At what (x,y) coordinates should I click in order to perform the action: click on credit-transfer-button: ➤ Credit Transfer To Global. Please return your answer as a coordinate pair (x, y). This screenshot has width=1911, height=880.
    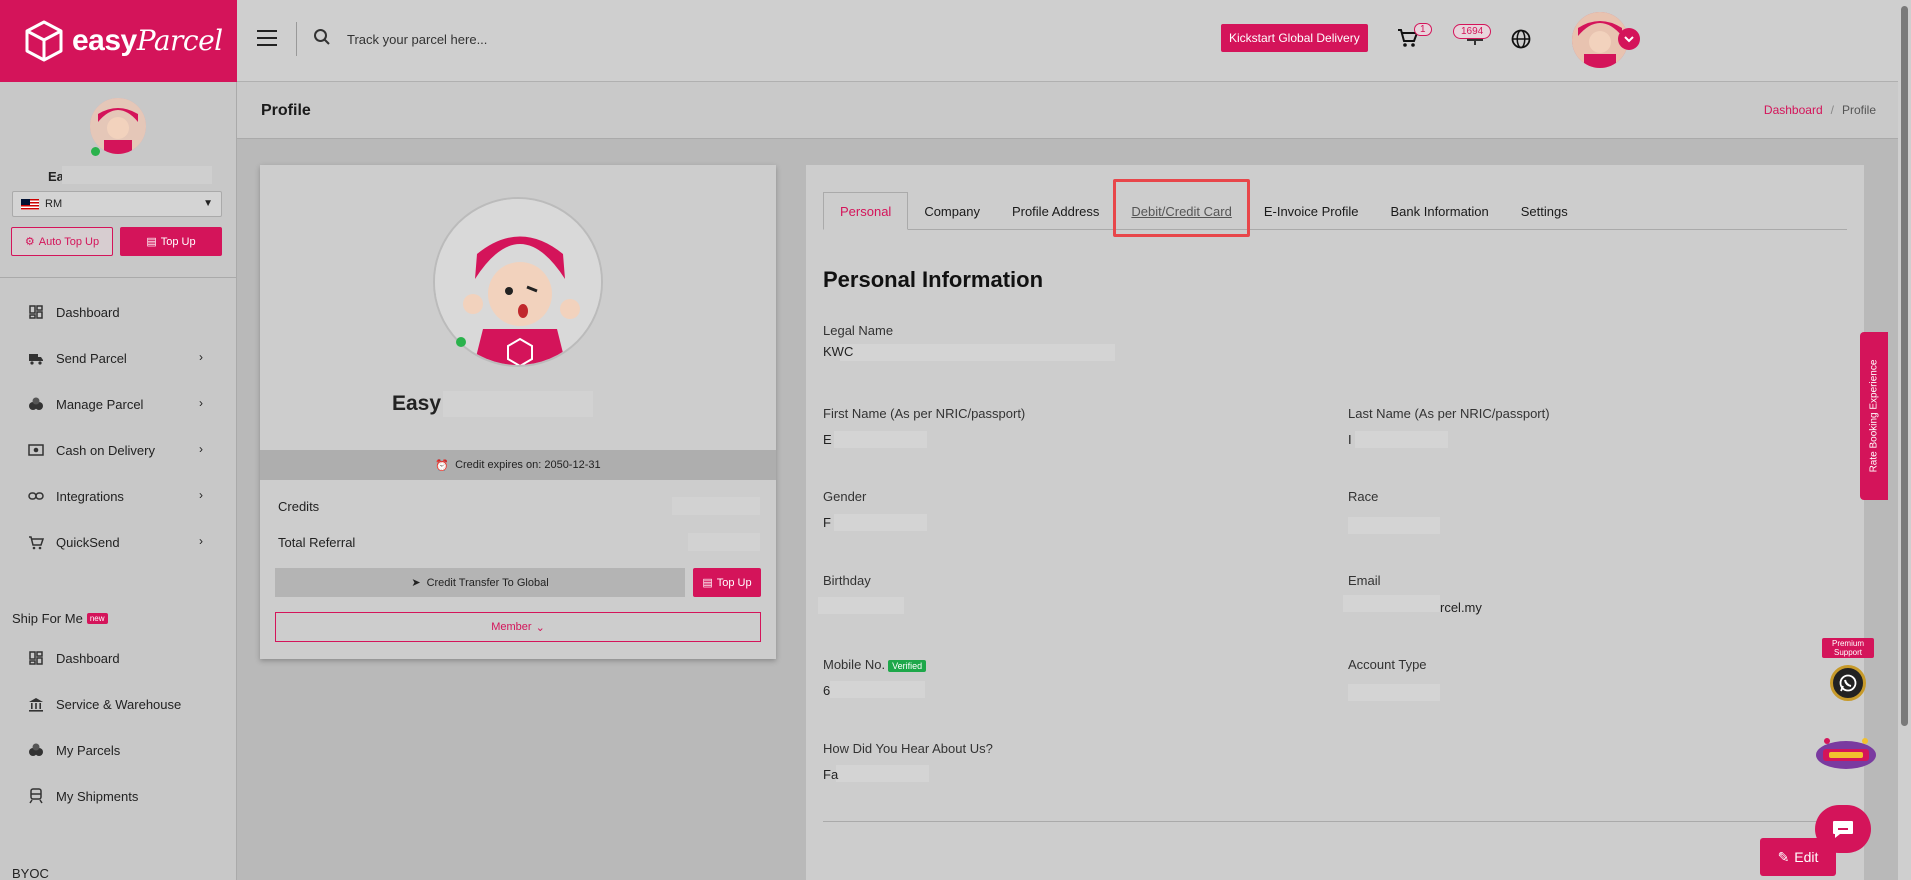
    Looking at the image, I should click on (480, 582).